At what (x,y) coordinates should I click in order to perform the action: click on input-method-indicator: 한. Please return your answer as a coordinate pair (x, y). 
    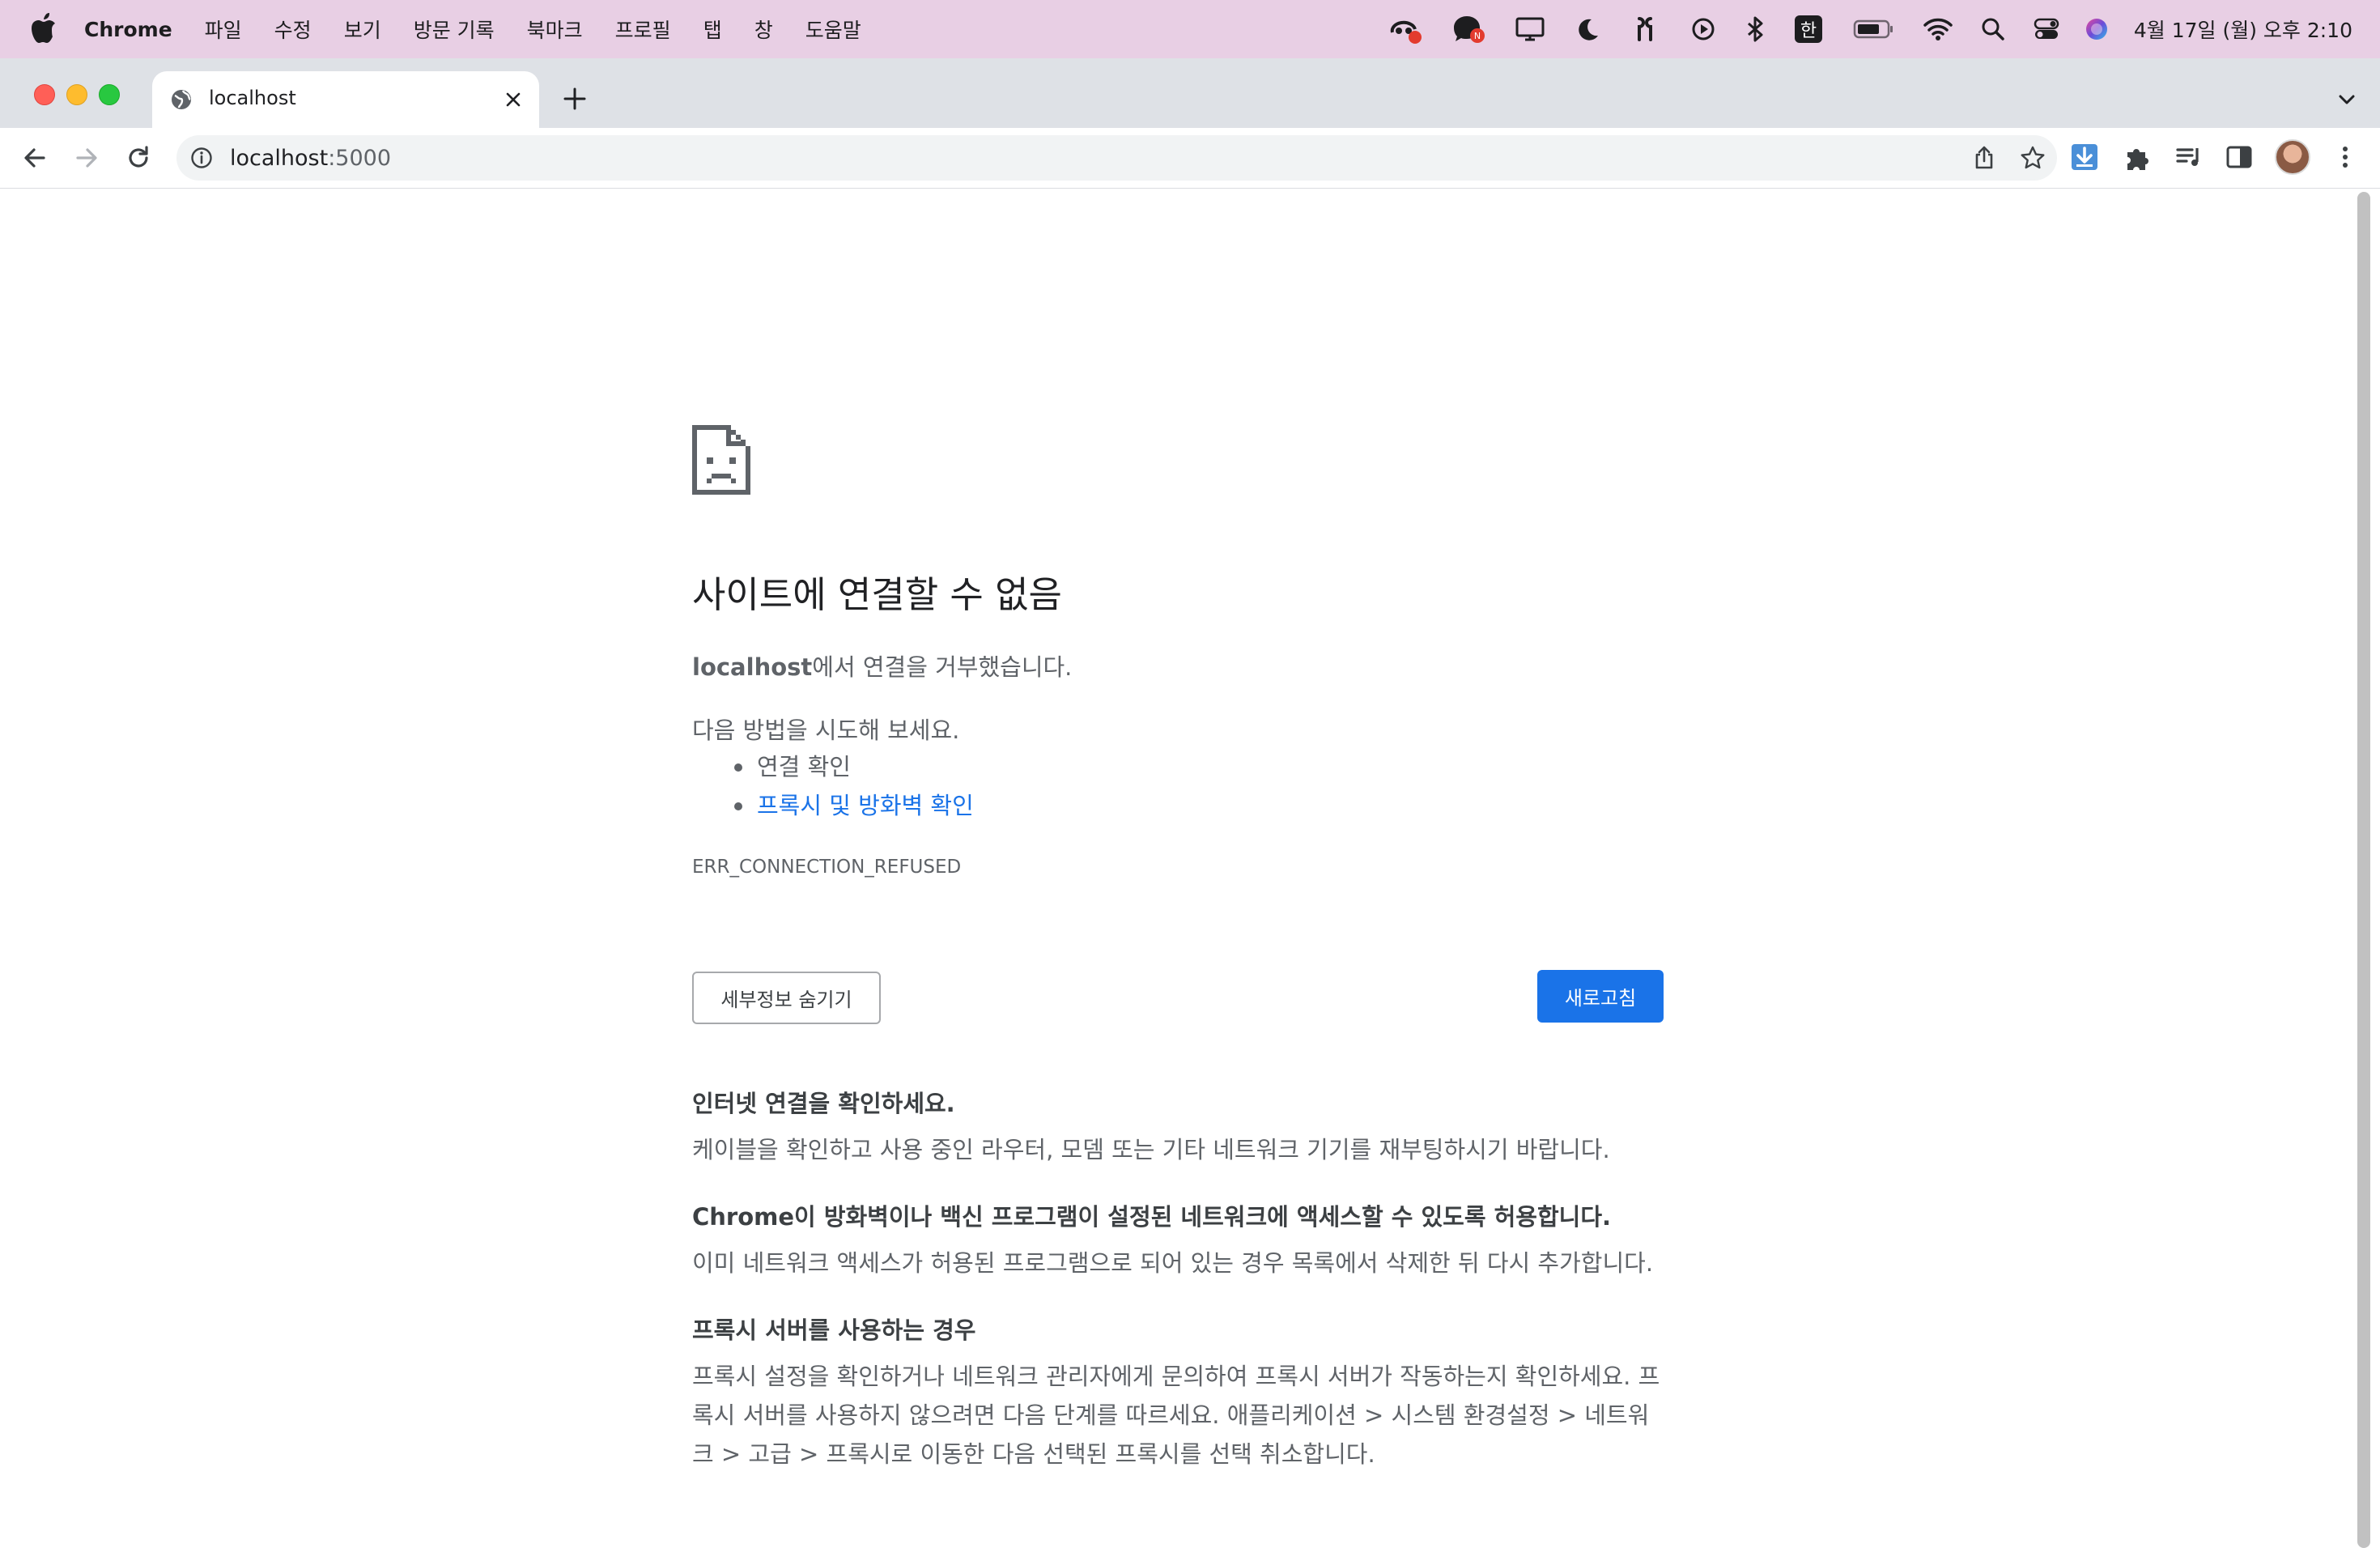
    Looking at the image, I should click on (1808, 29).